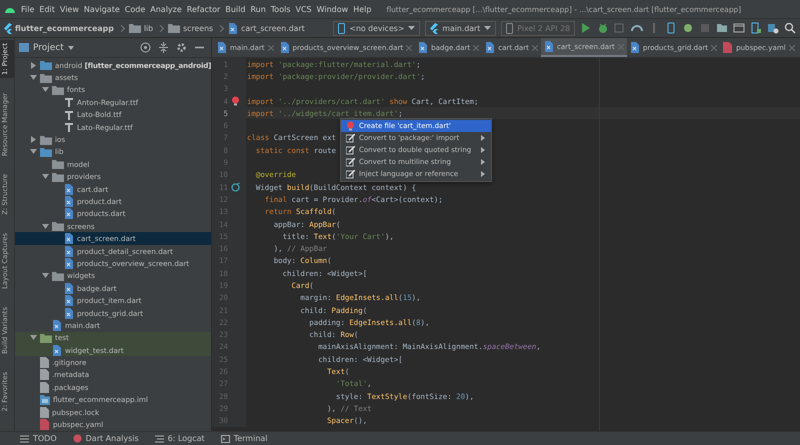  What do you see at coordinates (235, 187) in the screenshot?
I see `override-icon` at bounding box center [235, 187].